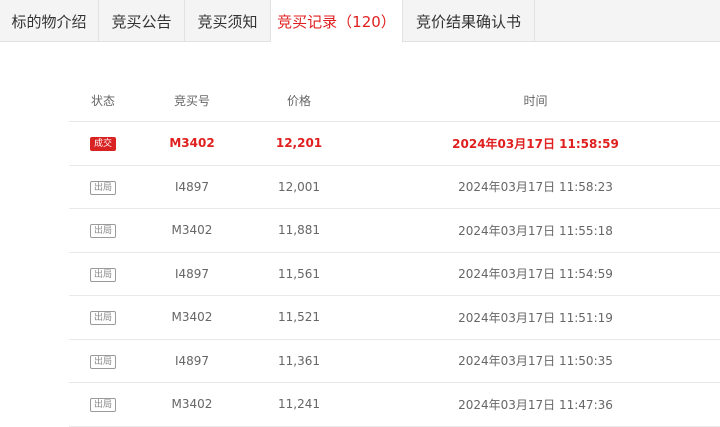 The height and width of the screenshot is (427, 720). What do you see at coordinates (299, 404) in the screenshot?
I see `bid-price: 11,241` at bounding box center [299, 404].